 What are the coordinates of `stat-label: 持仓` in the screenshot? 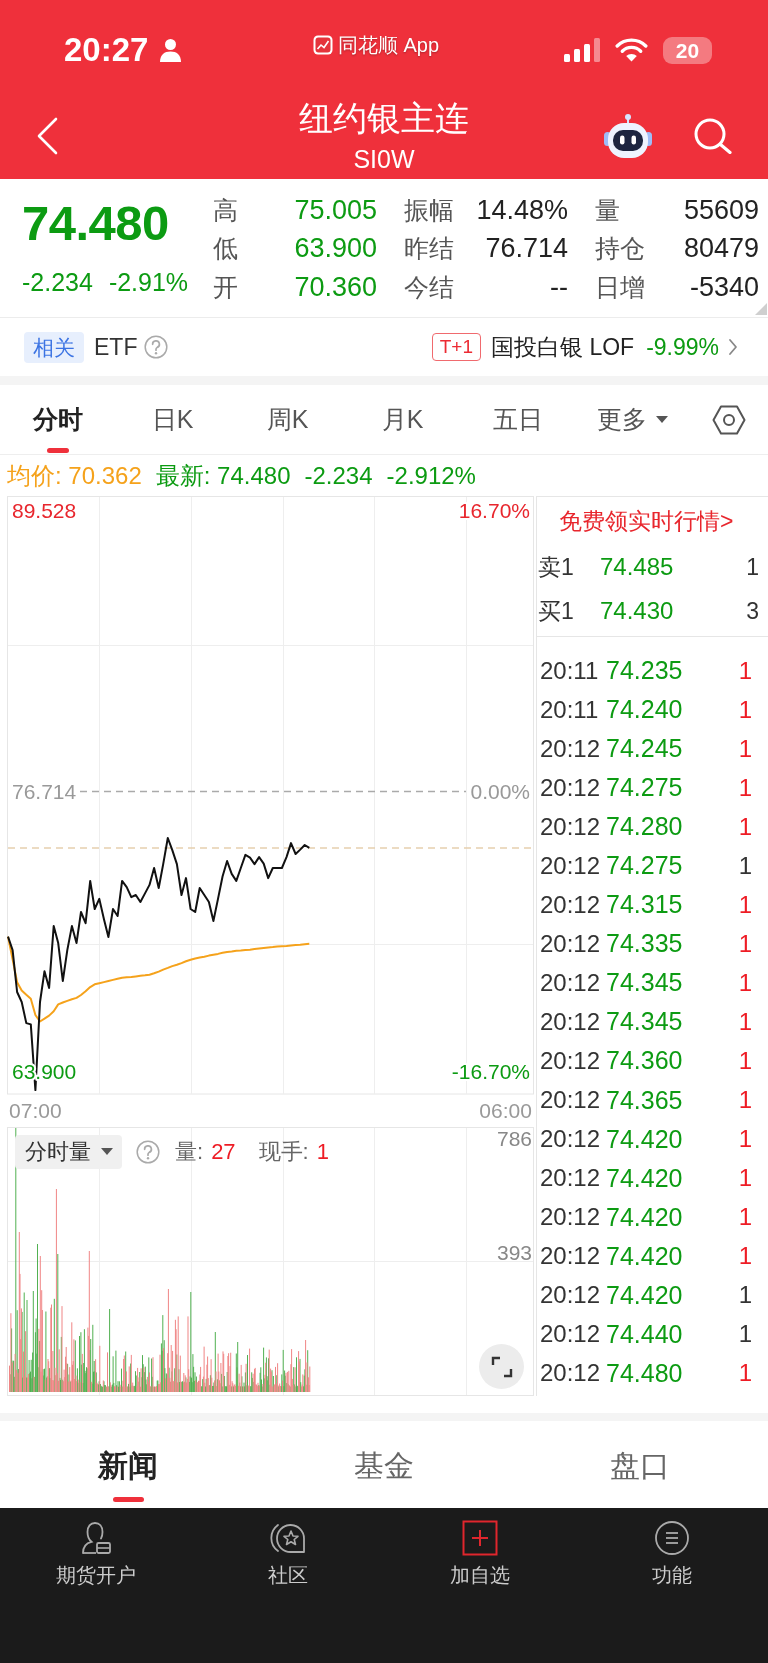 It's located at (620, 249).